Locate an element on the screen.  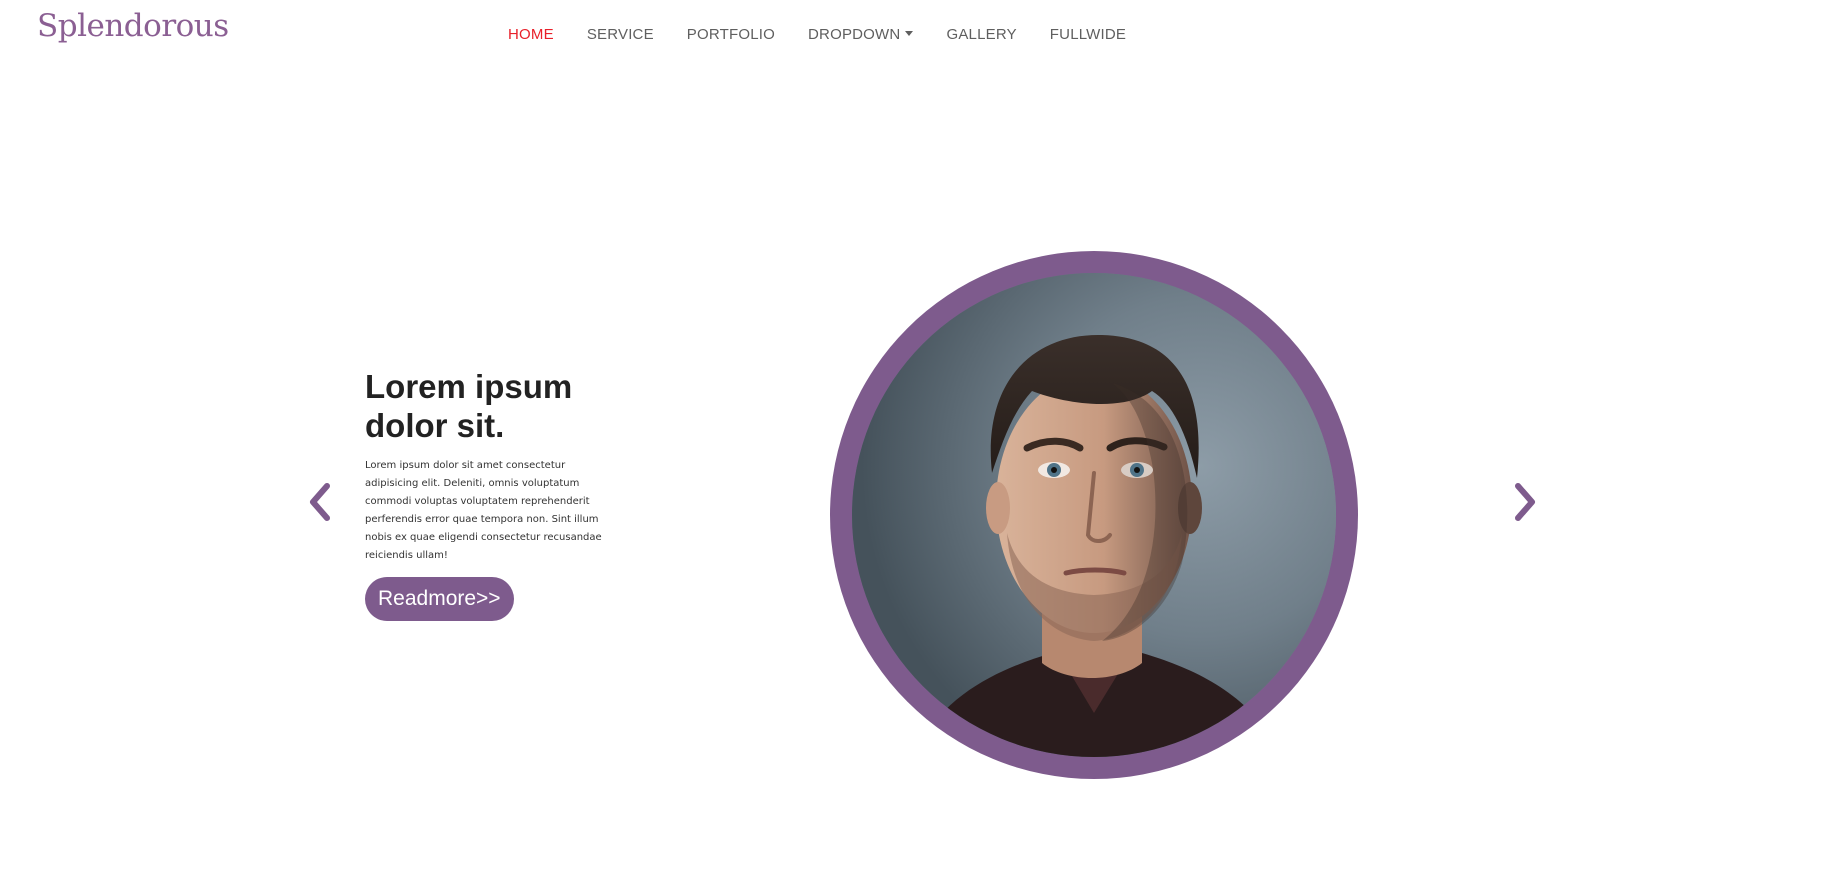
slide-title-line1: Lorem ipsum is located at coordinates (469, 386).